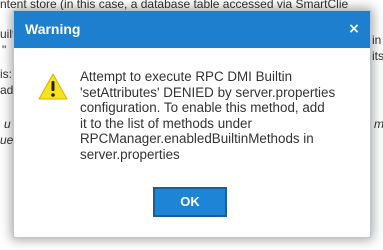  What do you see at coordinates (130, 154) in the screenshot?
I see `message-line: server.properties` at bounding box center [130, 154].